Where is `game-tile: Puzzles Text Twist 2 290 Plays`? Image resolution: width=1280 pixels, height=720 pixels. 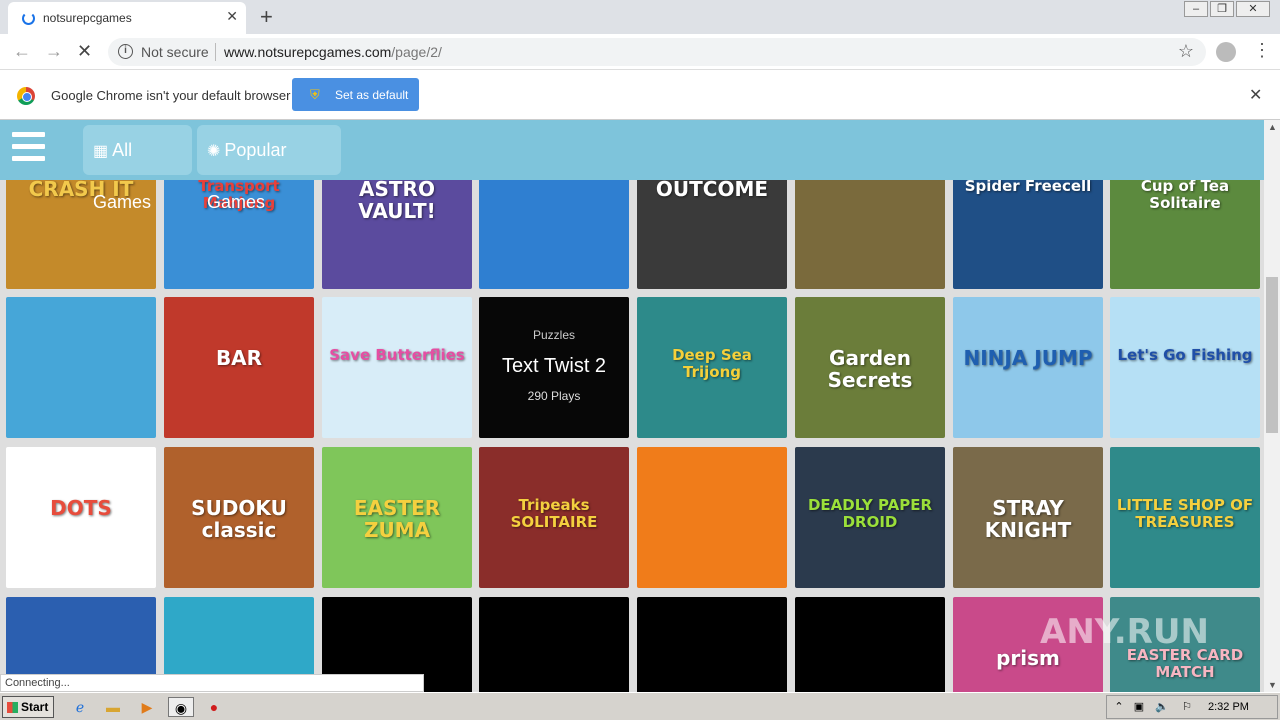
game-tile: Puzzles Text Twist 2 290 Plays is located at coordinates (554, 367).